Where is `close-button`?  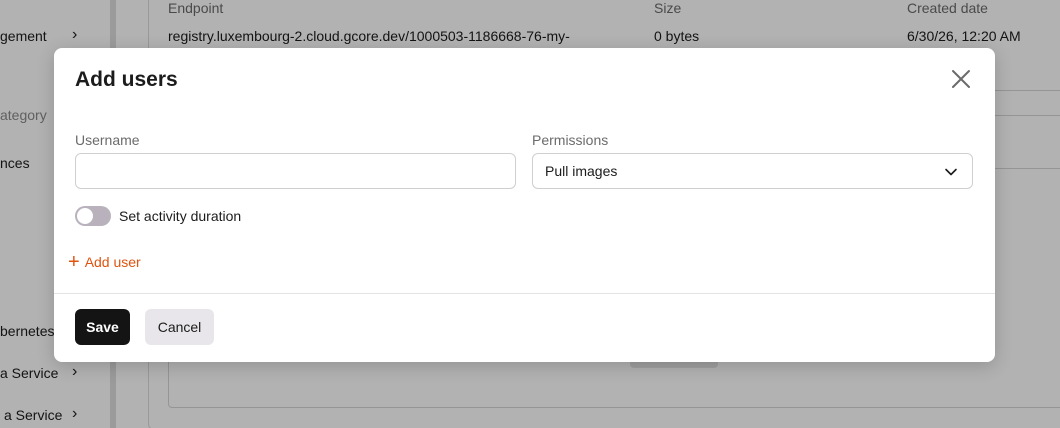
close-button is located at coordinates (961, 79).